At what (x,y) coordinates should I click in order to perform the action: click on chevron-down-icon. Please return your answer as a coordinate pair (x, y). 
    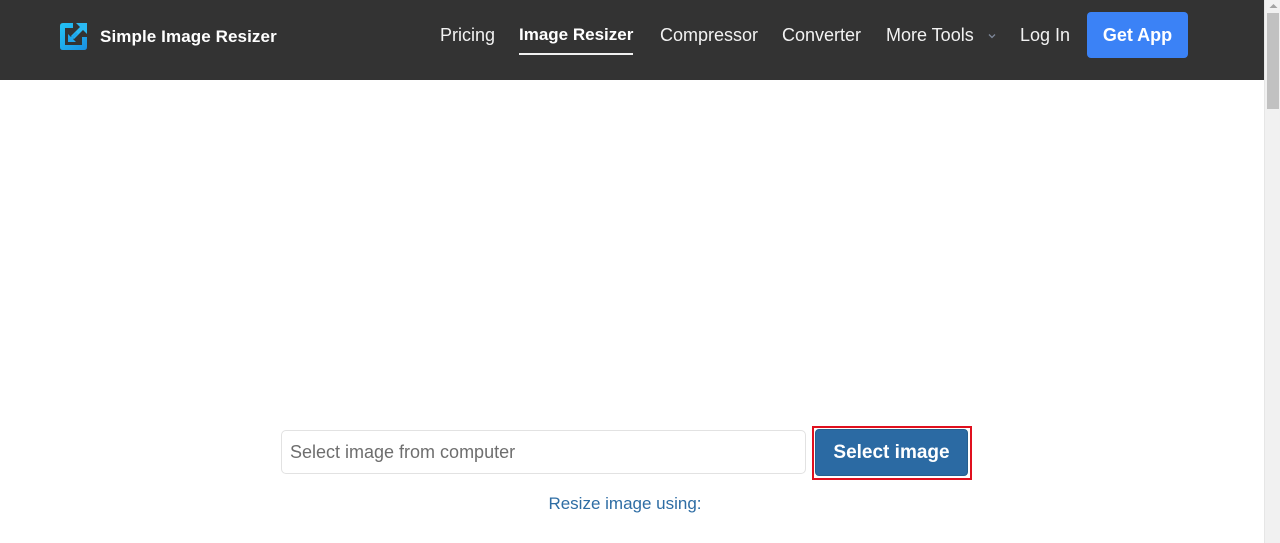
    Looking at the image, I should click on (992, 36).